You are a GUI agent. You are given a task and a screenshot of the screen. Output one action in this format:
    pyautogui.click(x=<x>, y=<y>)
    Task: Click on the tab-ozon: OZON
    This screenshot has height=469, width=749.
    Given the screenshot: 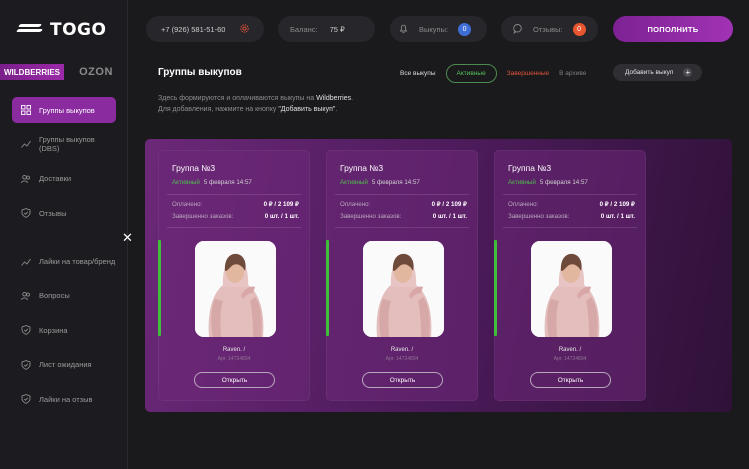 What is the action you would take?
    pyautogui.click(x=96, y=72)
    